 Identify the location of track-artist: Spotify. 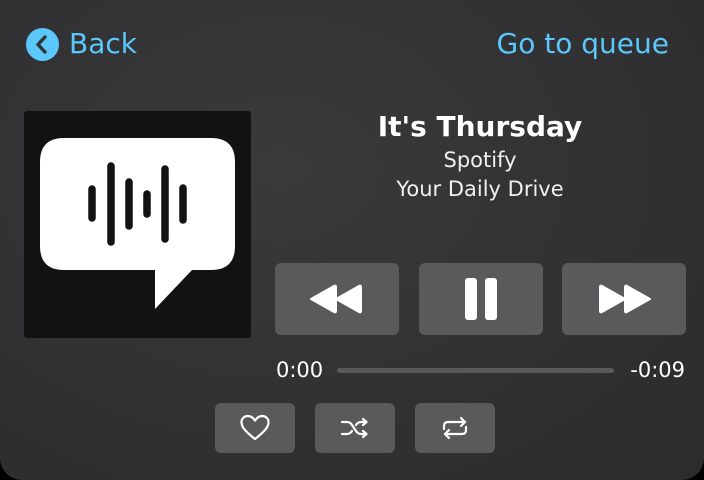
(480, 160).